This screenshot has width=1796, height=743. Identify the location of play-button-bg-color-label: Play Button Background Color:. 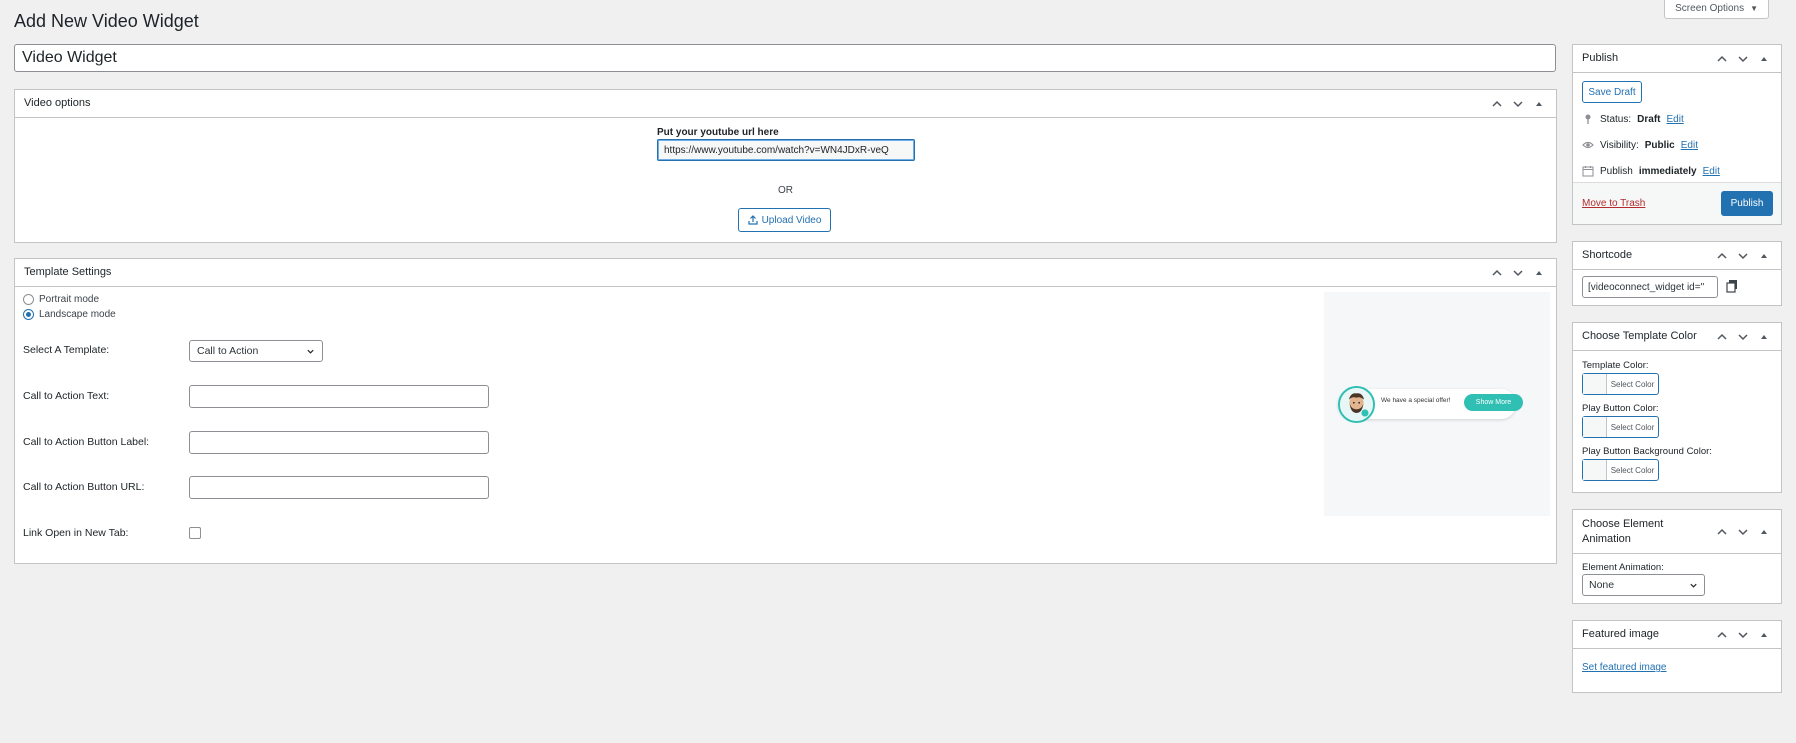
(1647, 451).